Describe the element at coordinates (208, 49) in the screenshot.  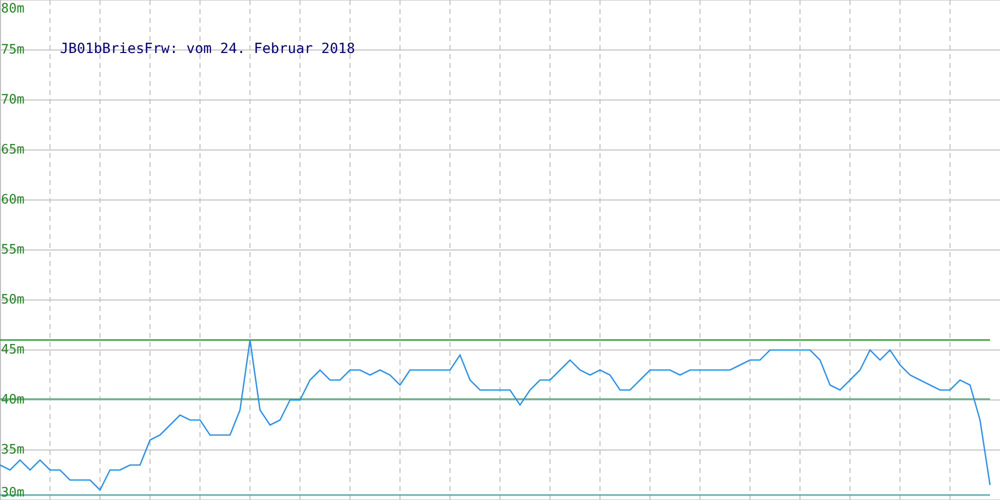
I see `chart-title: JB01bBriesFrw: vom 24. Februar 2018` at that location.